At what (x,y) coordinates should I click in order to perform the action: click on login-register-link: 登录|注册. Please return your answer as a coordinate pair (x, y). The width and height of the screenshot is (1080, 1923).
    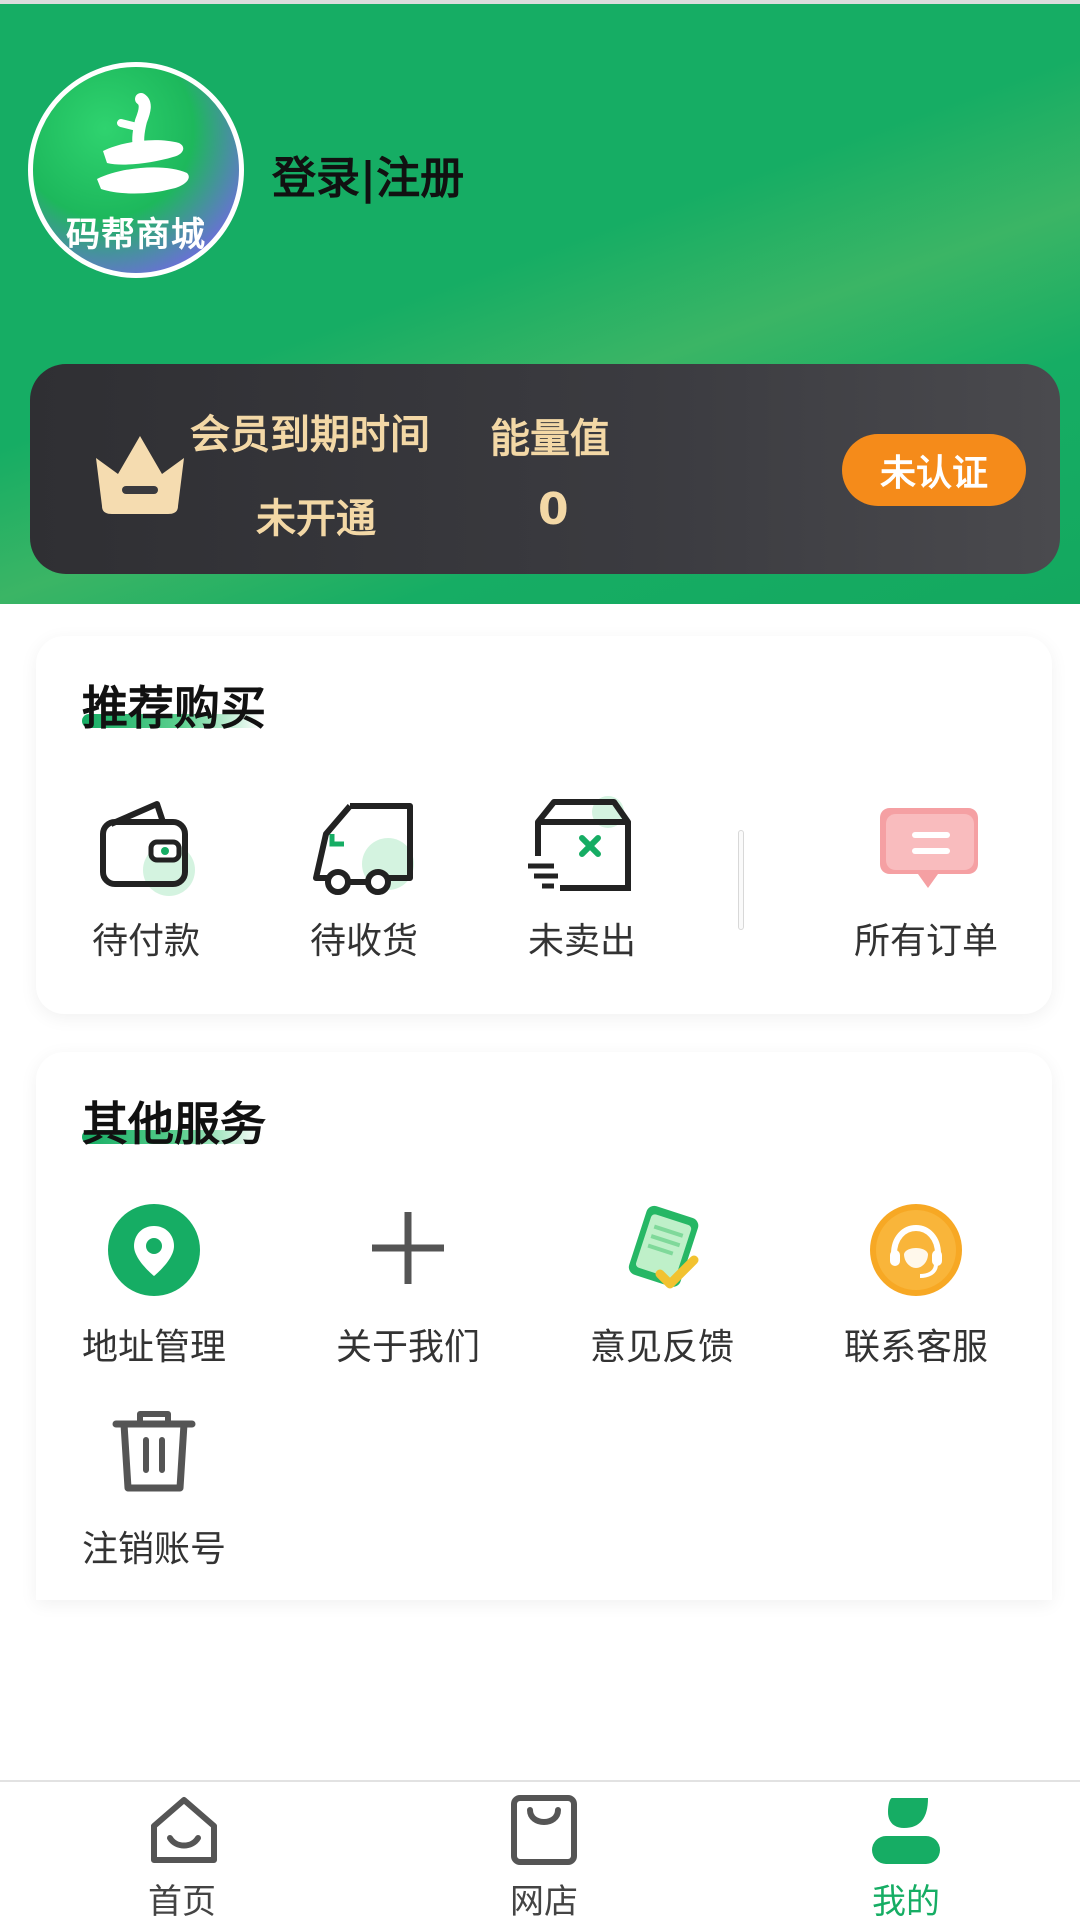
    Looking at the image, I should click on (368, 174).